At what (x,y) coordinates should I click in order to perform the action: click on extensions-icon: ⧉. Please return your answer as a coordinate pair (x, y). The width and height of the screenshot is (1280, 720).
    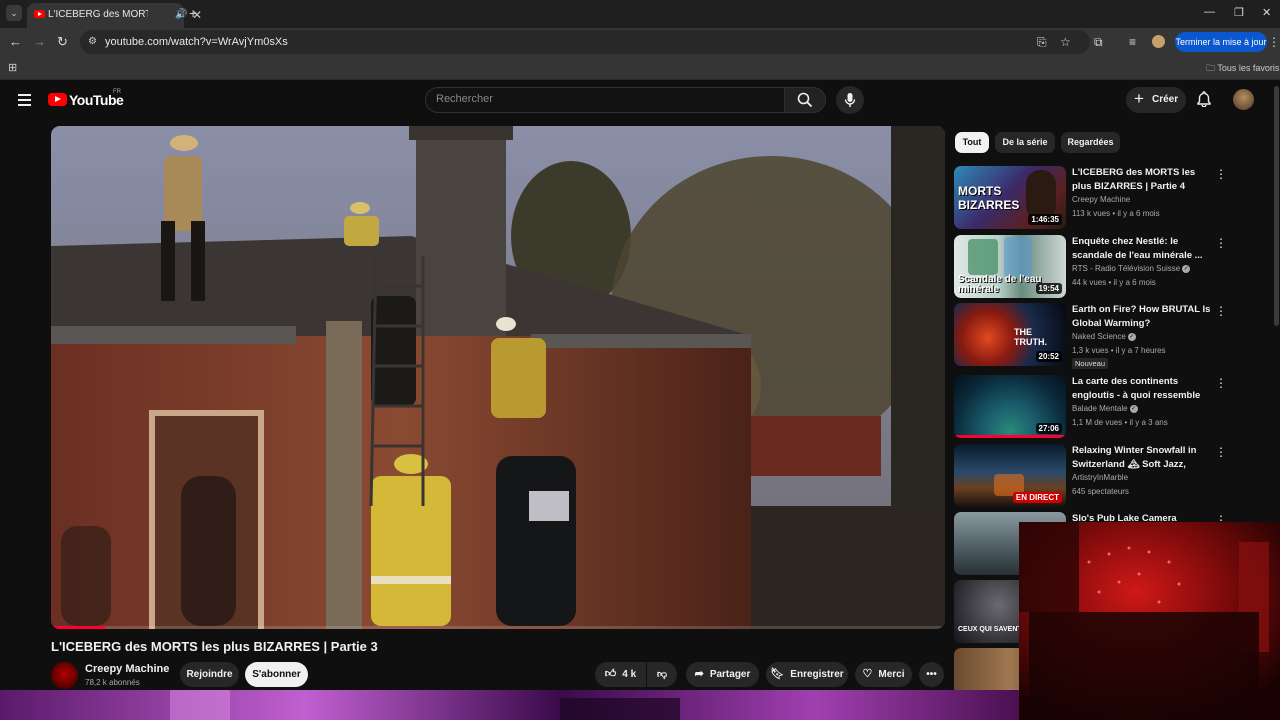
    Looking at the image, I should click on (1098, 42).